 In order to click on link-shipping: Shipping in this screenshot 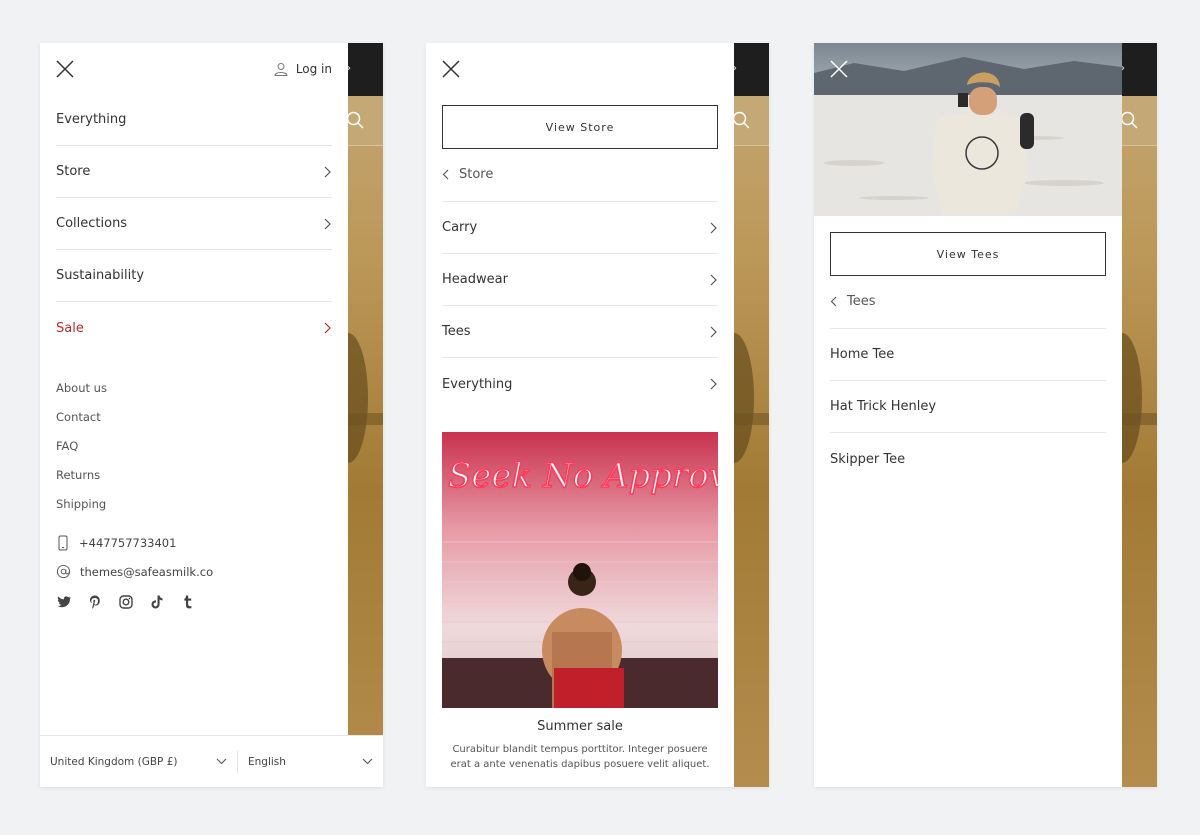, I will do `click(81, 503)`.